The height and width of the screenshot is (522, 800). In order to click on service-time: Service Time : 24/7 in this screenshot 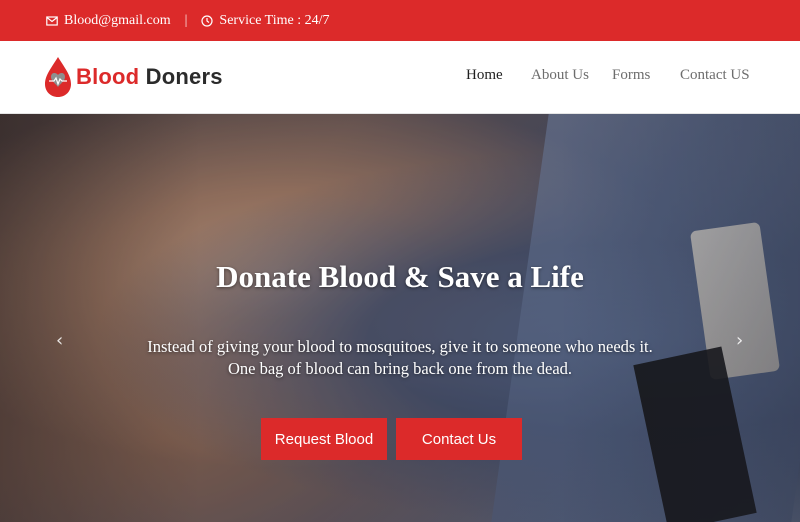, I will do `click(265, 21)`.